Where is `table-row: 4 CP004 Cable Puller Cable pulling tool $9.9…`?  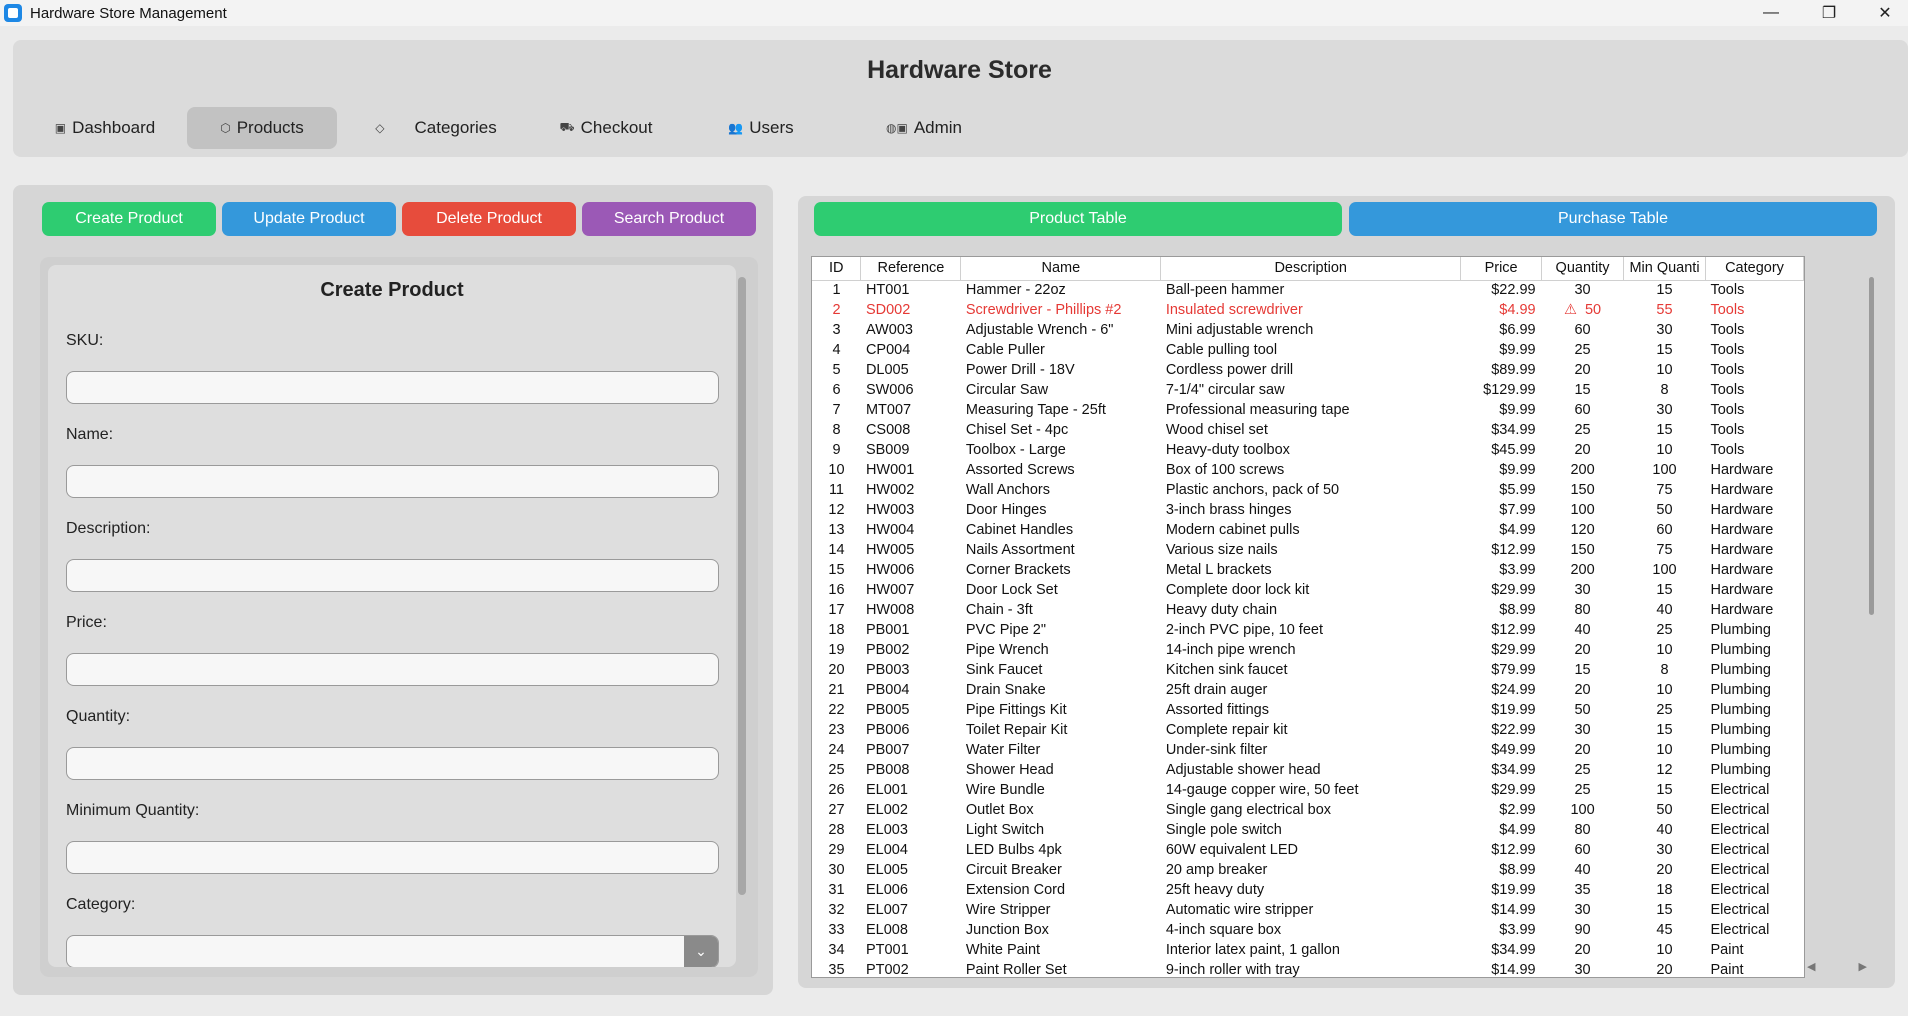 table-row: 4 CP004 Cable Puller Cable pulling tool $9.9… is located at coordinates (1308, 350).